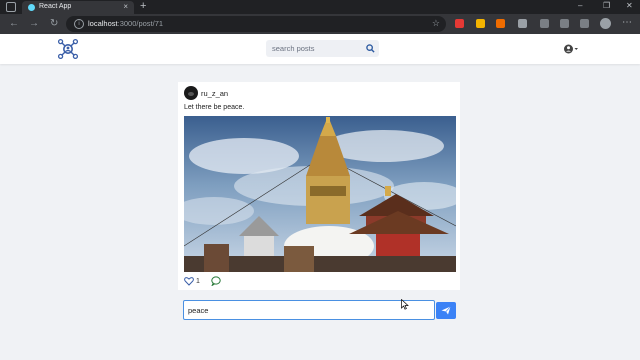 The width and height of the screenshot is (640, 360). I want to click on app-logo-icon, so click(68, 49).